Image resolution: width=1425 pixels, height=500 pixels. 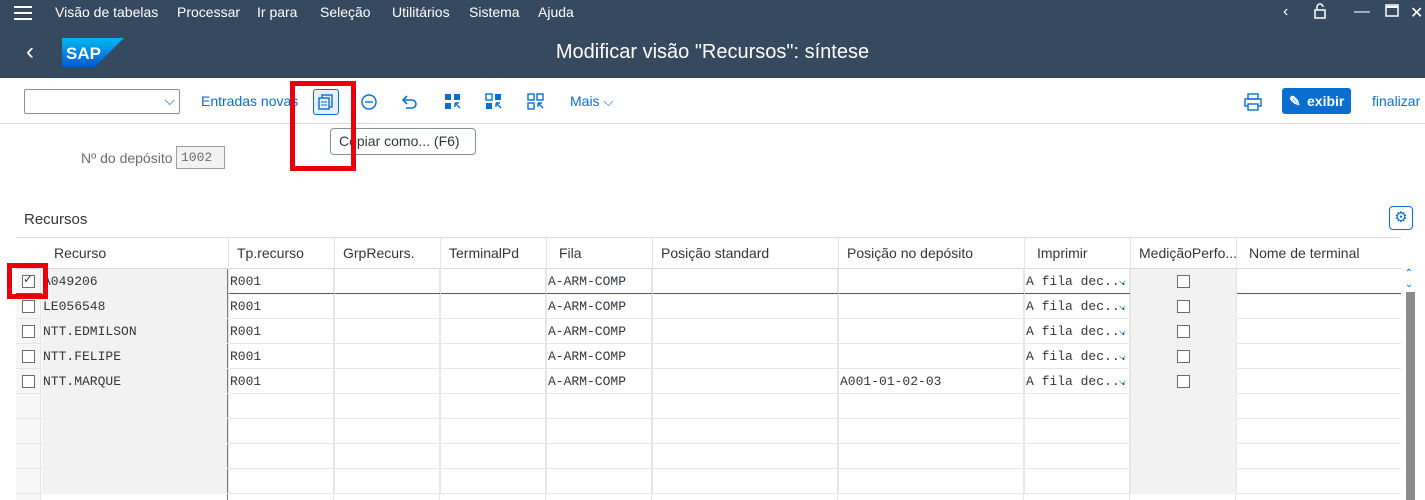 What do you see at coordinates (1318, 253) in the screenshot?
I see `column-header-nome-terminal: Nome de terminal` at bounding box center [1318, 253].